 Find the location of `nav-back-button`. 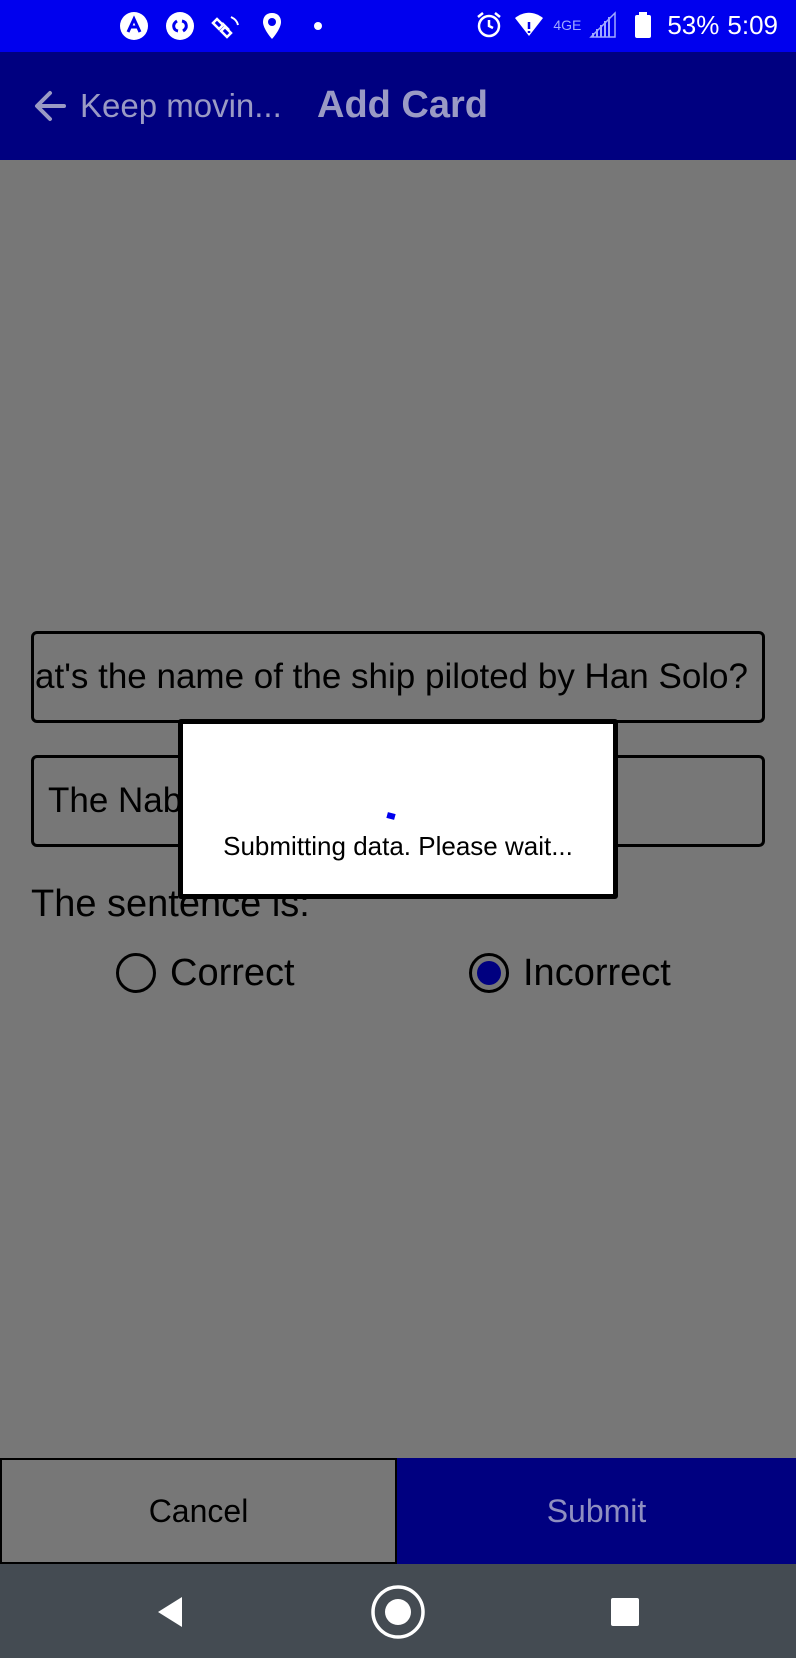

nav-back-button is located at coordinates (170, 1612).